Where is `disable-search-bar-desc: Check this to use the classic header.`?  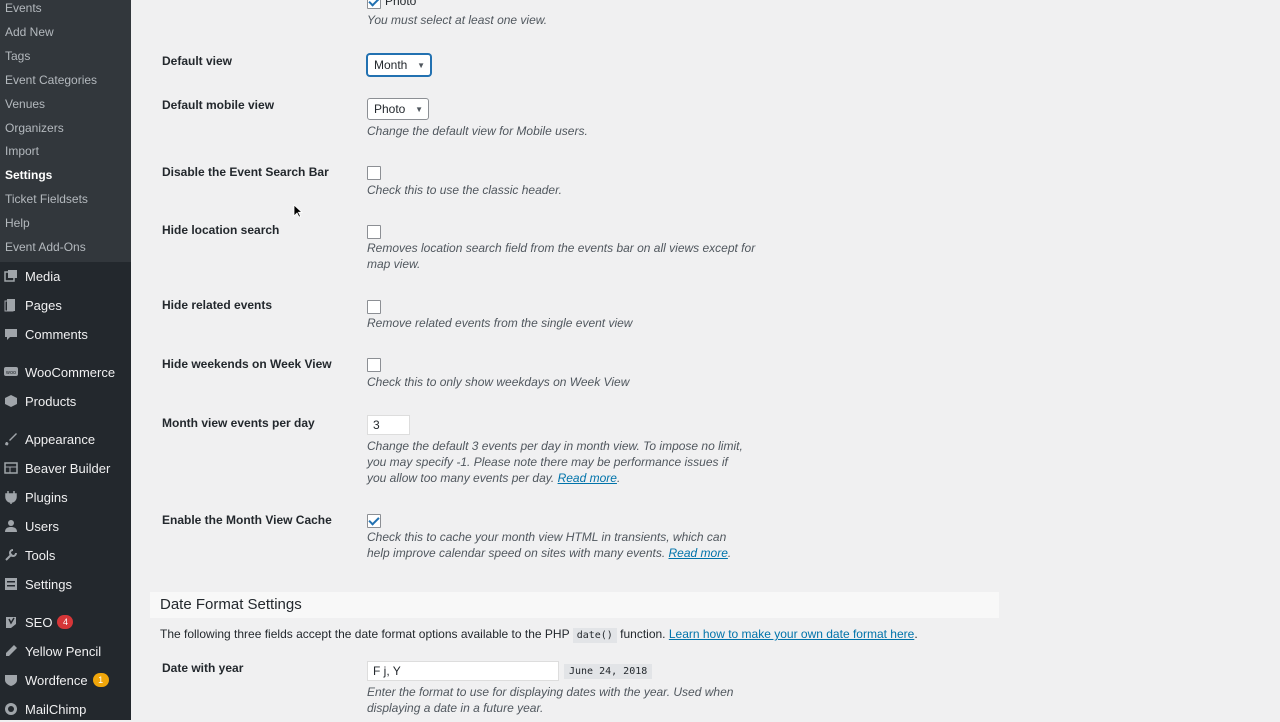
disable-search-bar-desc: Check this to use the classic header. is located at coordinates (464, 190).